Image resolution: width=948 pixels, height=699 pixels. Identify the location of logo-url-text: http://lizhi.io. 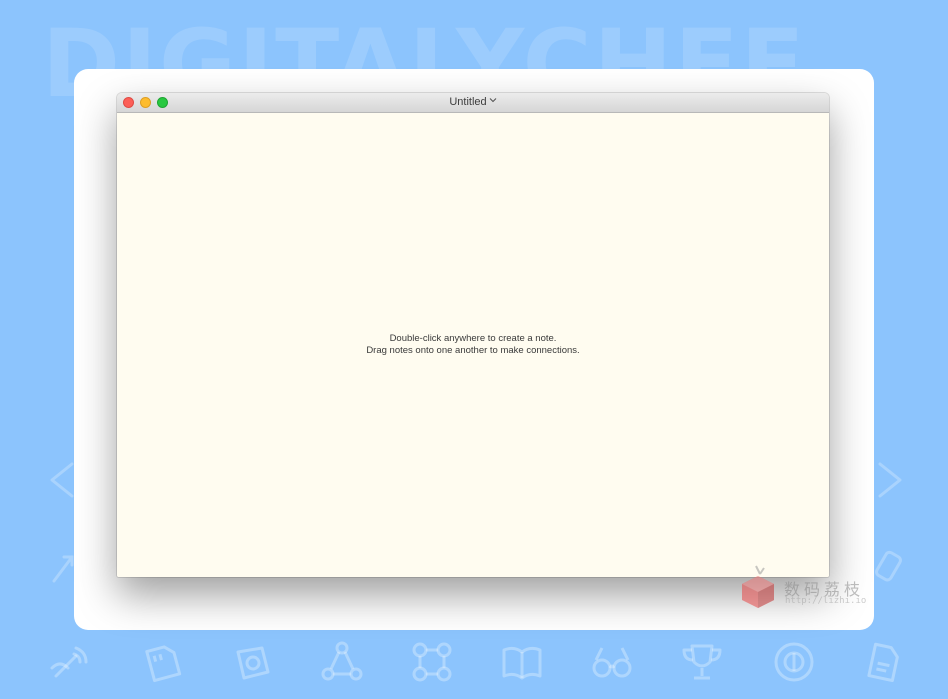
(826, 601).